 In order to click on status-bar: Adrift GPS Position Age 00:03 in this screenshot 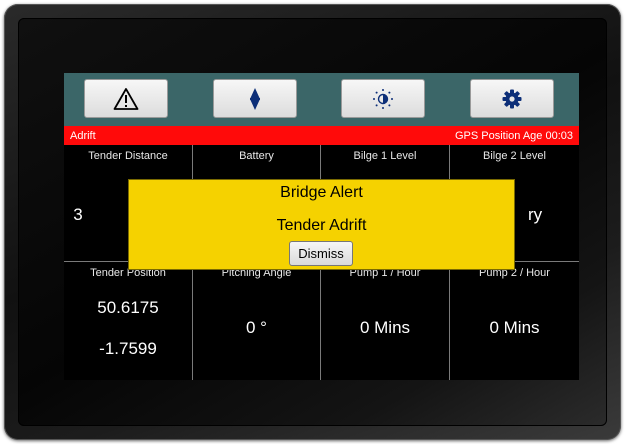, I will do `click(321, 135)`.